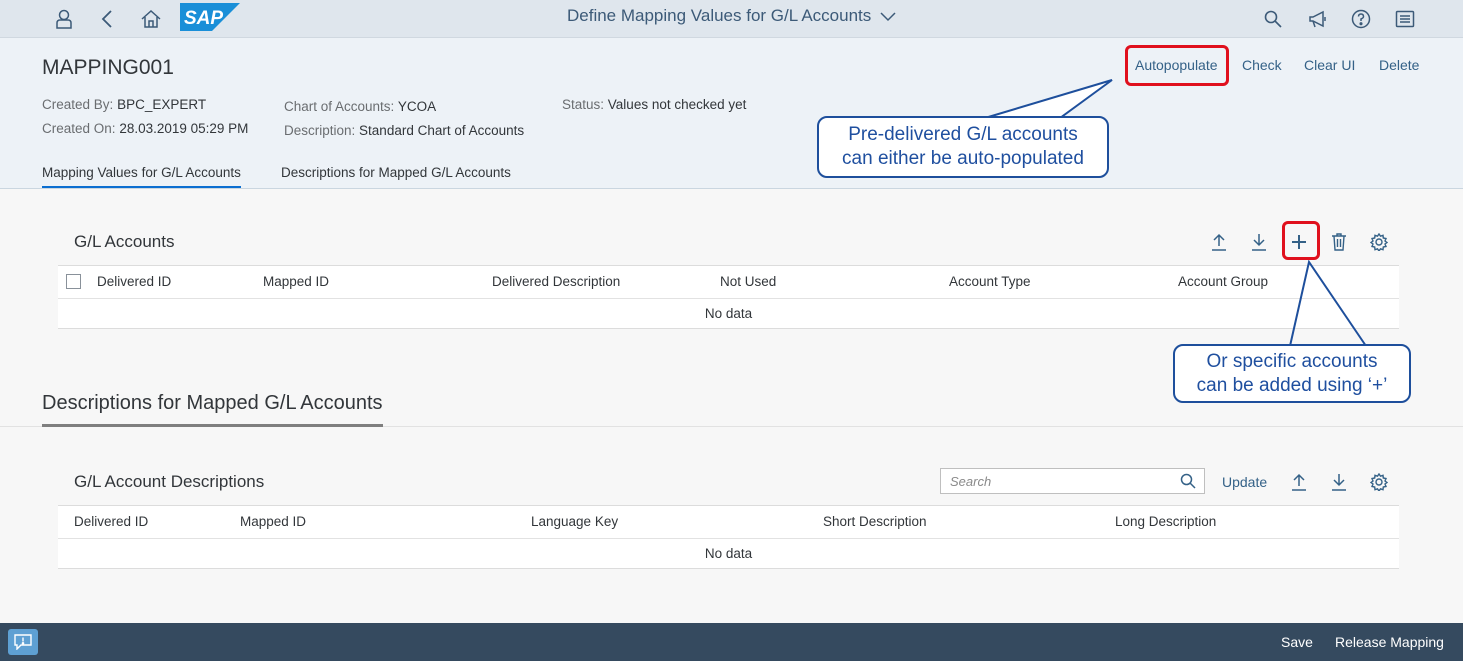  What do you see at coordinates (442, 130) in the screenshot?
I see `description-value: Standard Chart of Accounts` at bounding box center [442, 130].